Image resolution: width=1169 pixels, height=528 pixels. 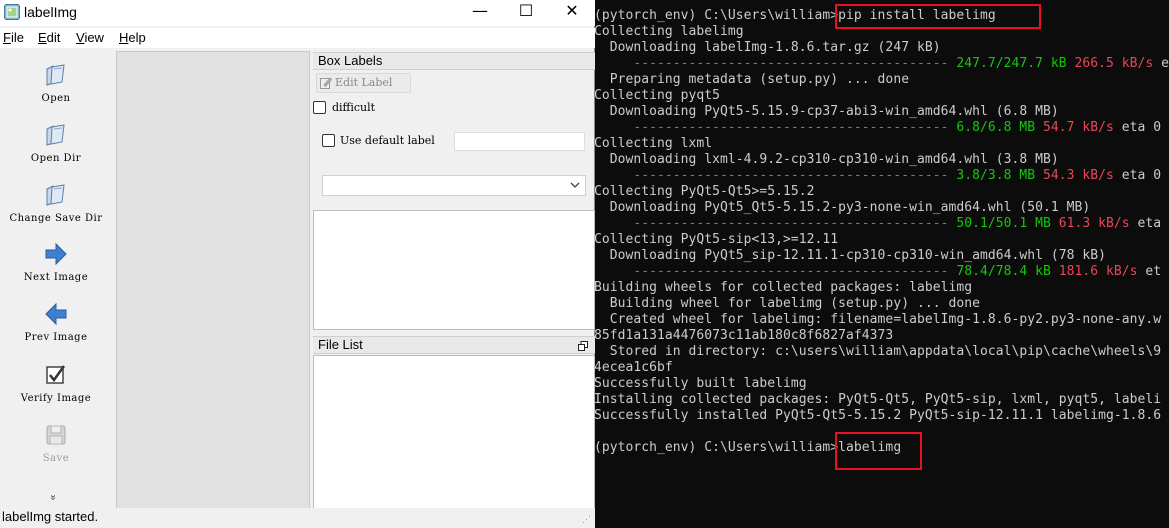 What do you see at coordinates (53, 37) in the screenshot?
I see `menu-edit-label: dit` at bounding box center [53, 37].